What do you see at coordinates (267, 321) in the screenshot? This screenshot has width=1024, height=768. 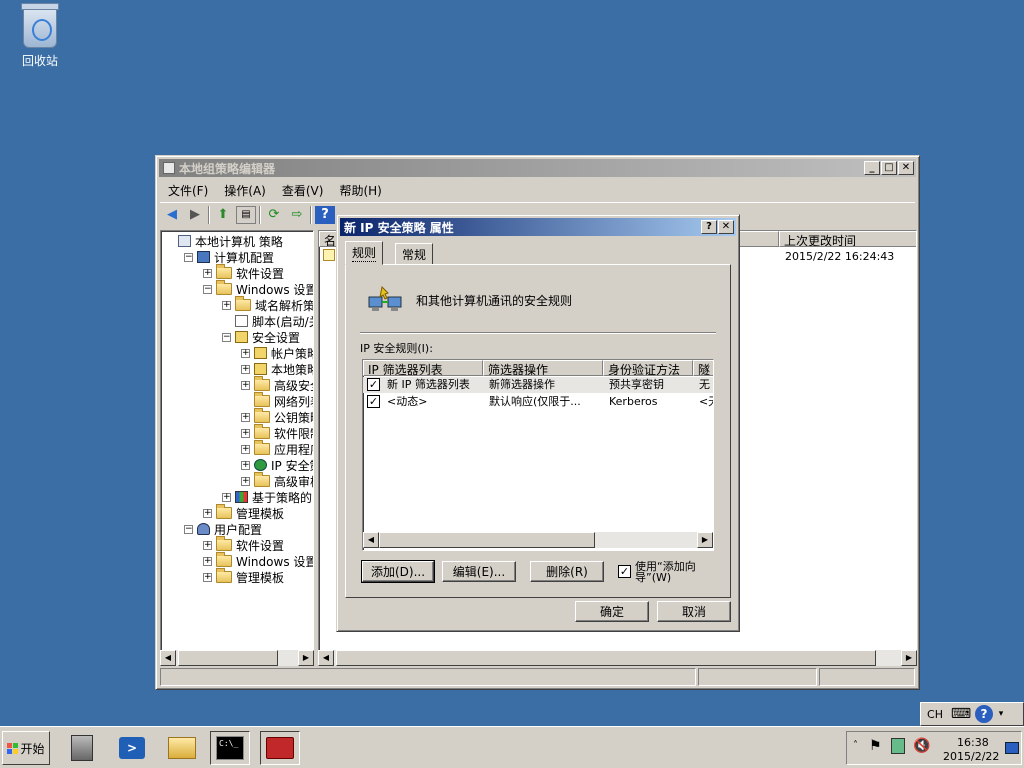 I see `tree-item: 脚本(启动/关` at bounding box center [267, 321].